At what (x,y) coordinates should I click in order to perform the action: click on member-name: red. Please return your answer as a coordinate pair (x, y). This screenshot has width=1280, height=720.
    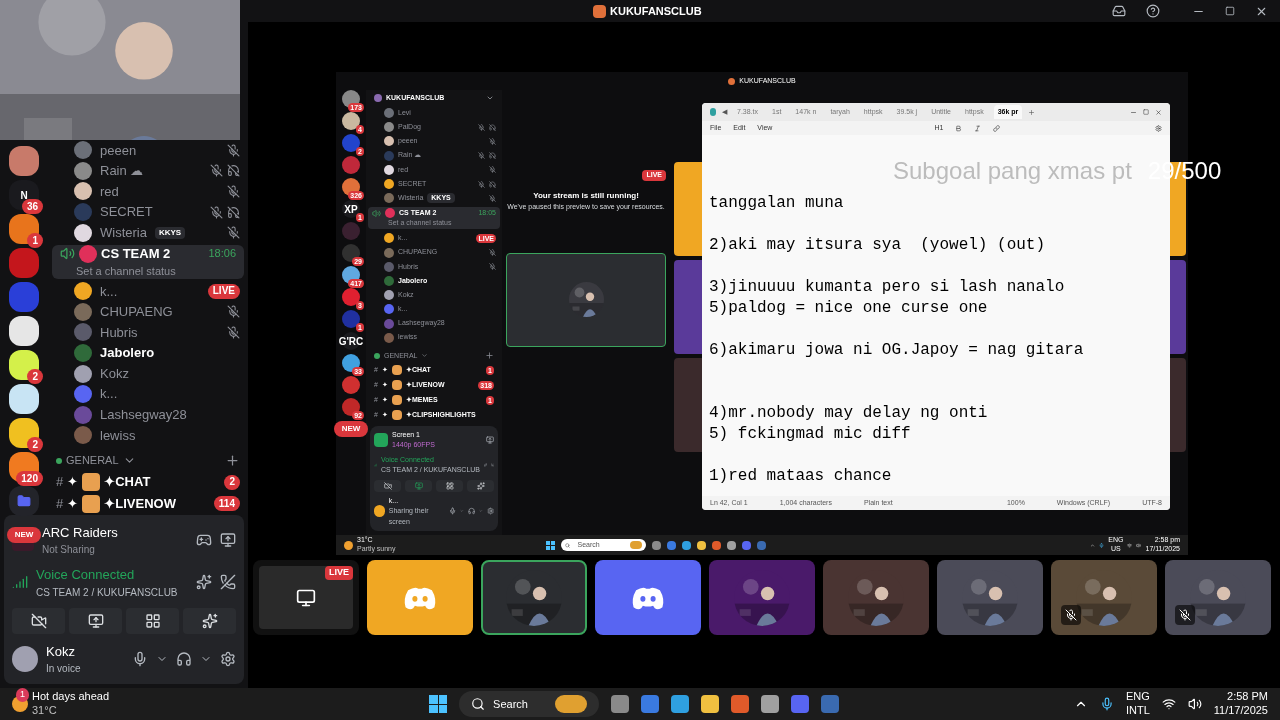
    Looking at the image, I should click on (109, 191).